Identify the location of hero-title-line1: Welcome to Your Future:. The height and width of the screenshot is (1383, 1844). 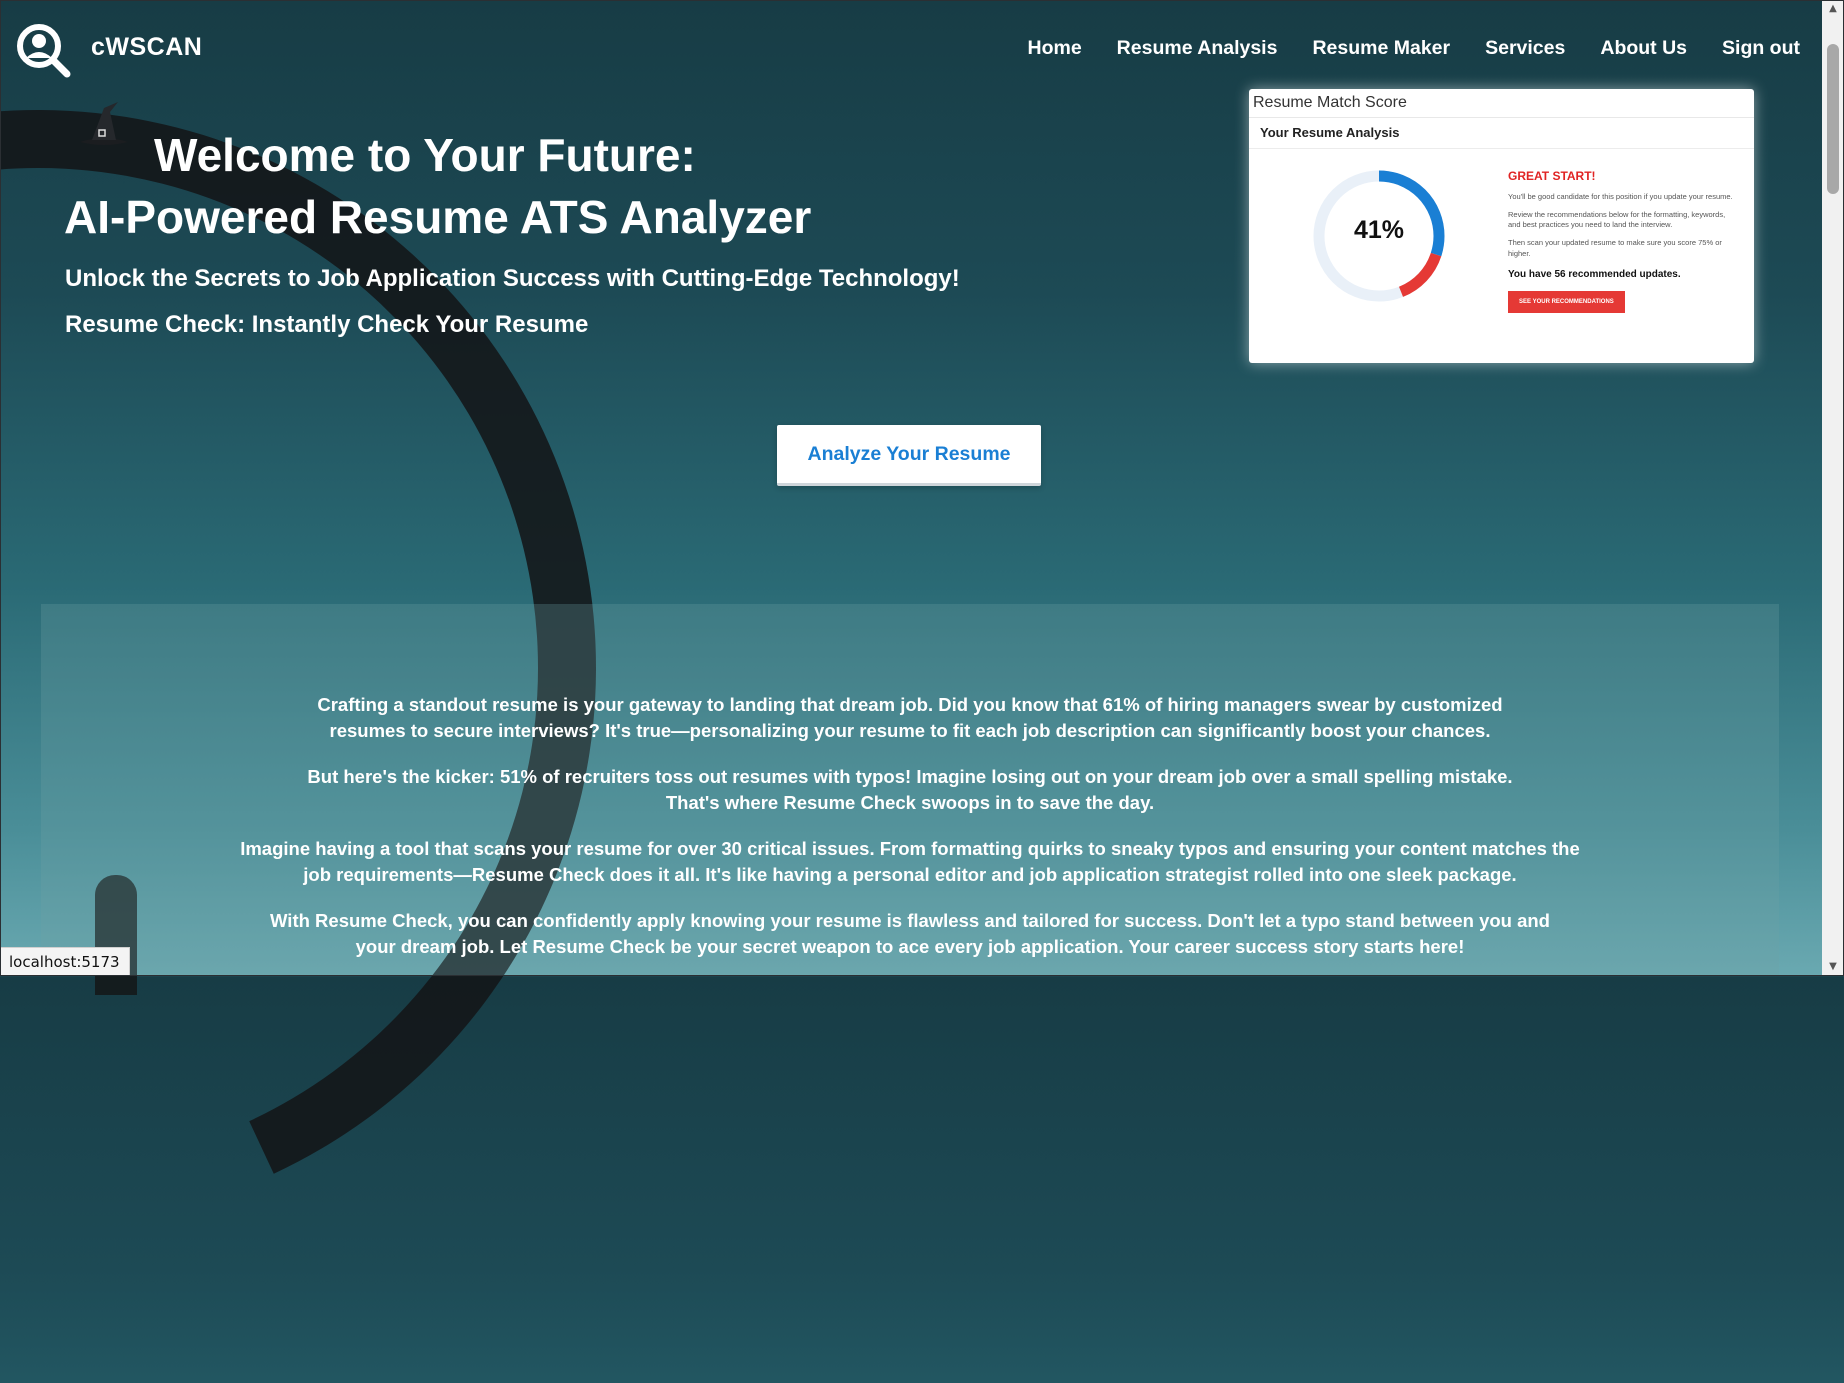
(425, 155).